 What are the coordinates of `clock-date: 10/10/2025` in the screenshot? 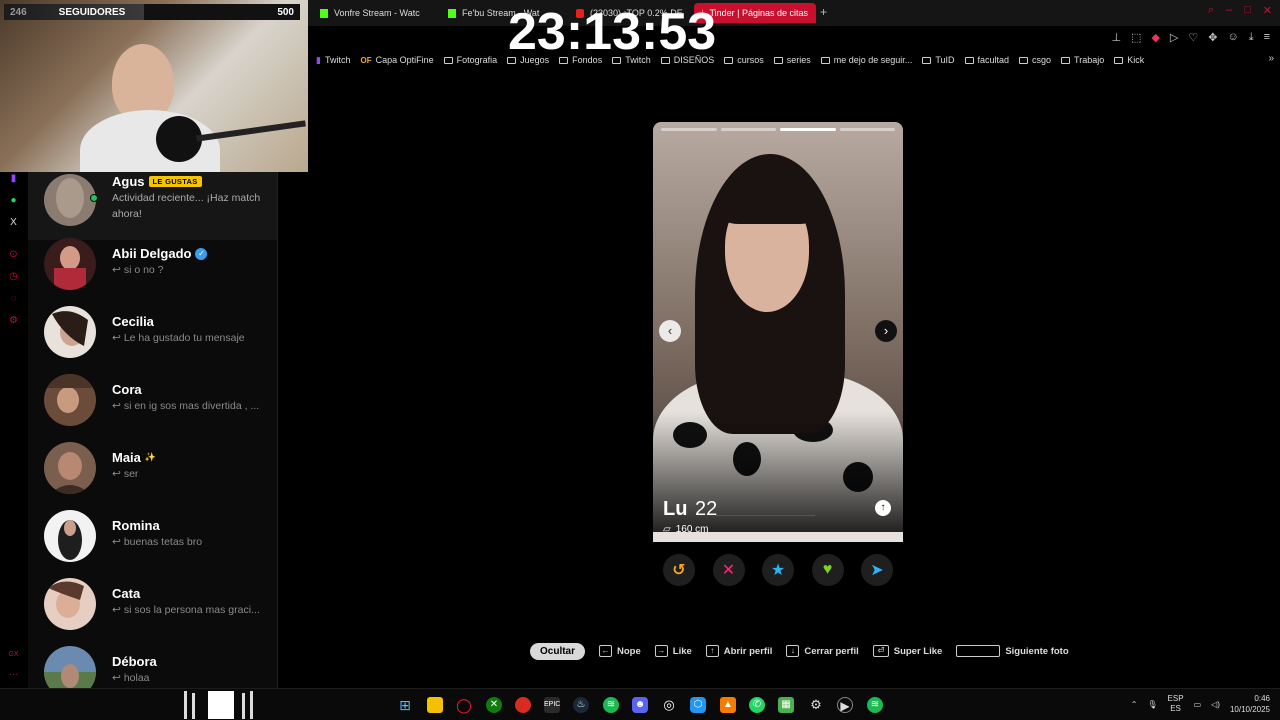 It's located at (1249, 709).